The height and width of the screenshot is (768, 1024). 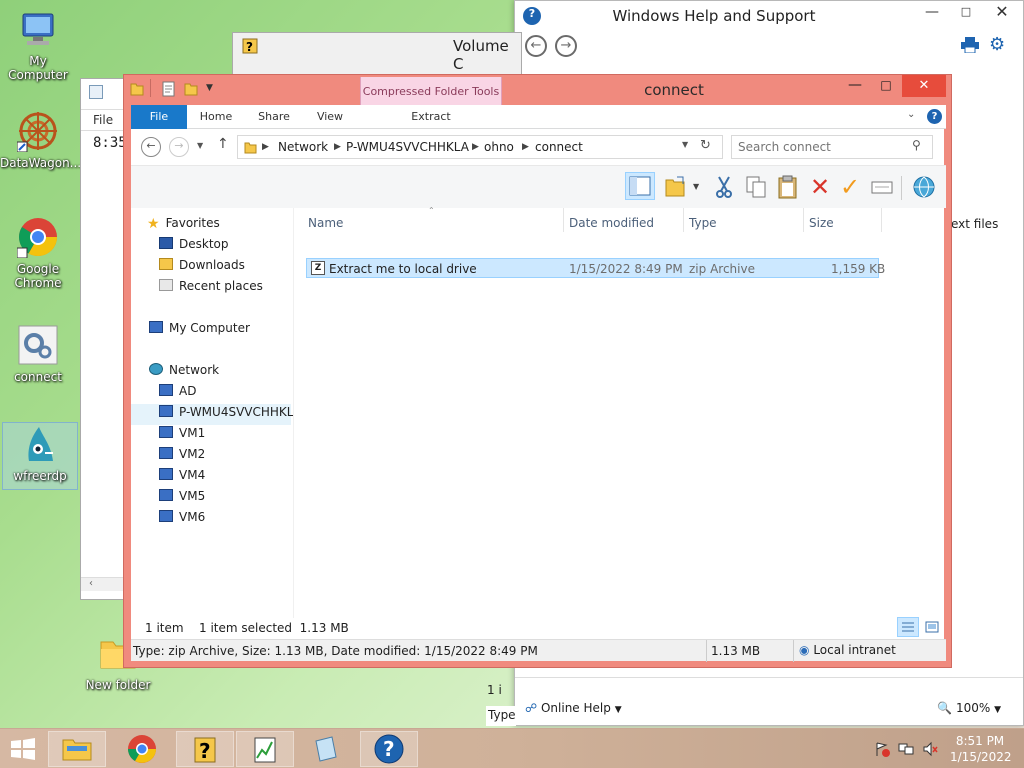 I want to click on desktop-icon-google-chrome: Google Chrome, so click(x=38, y=253).